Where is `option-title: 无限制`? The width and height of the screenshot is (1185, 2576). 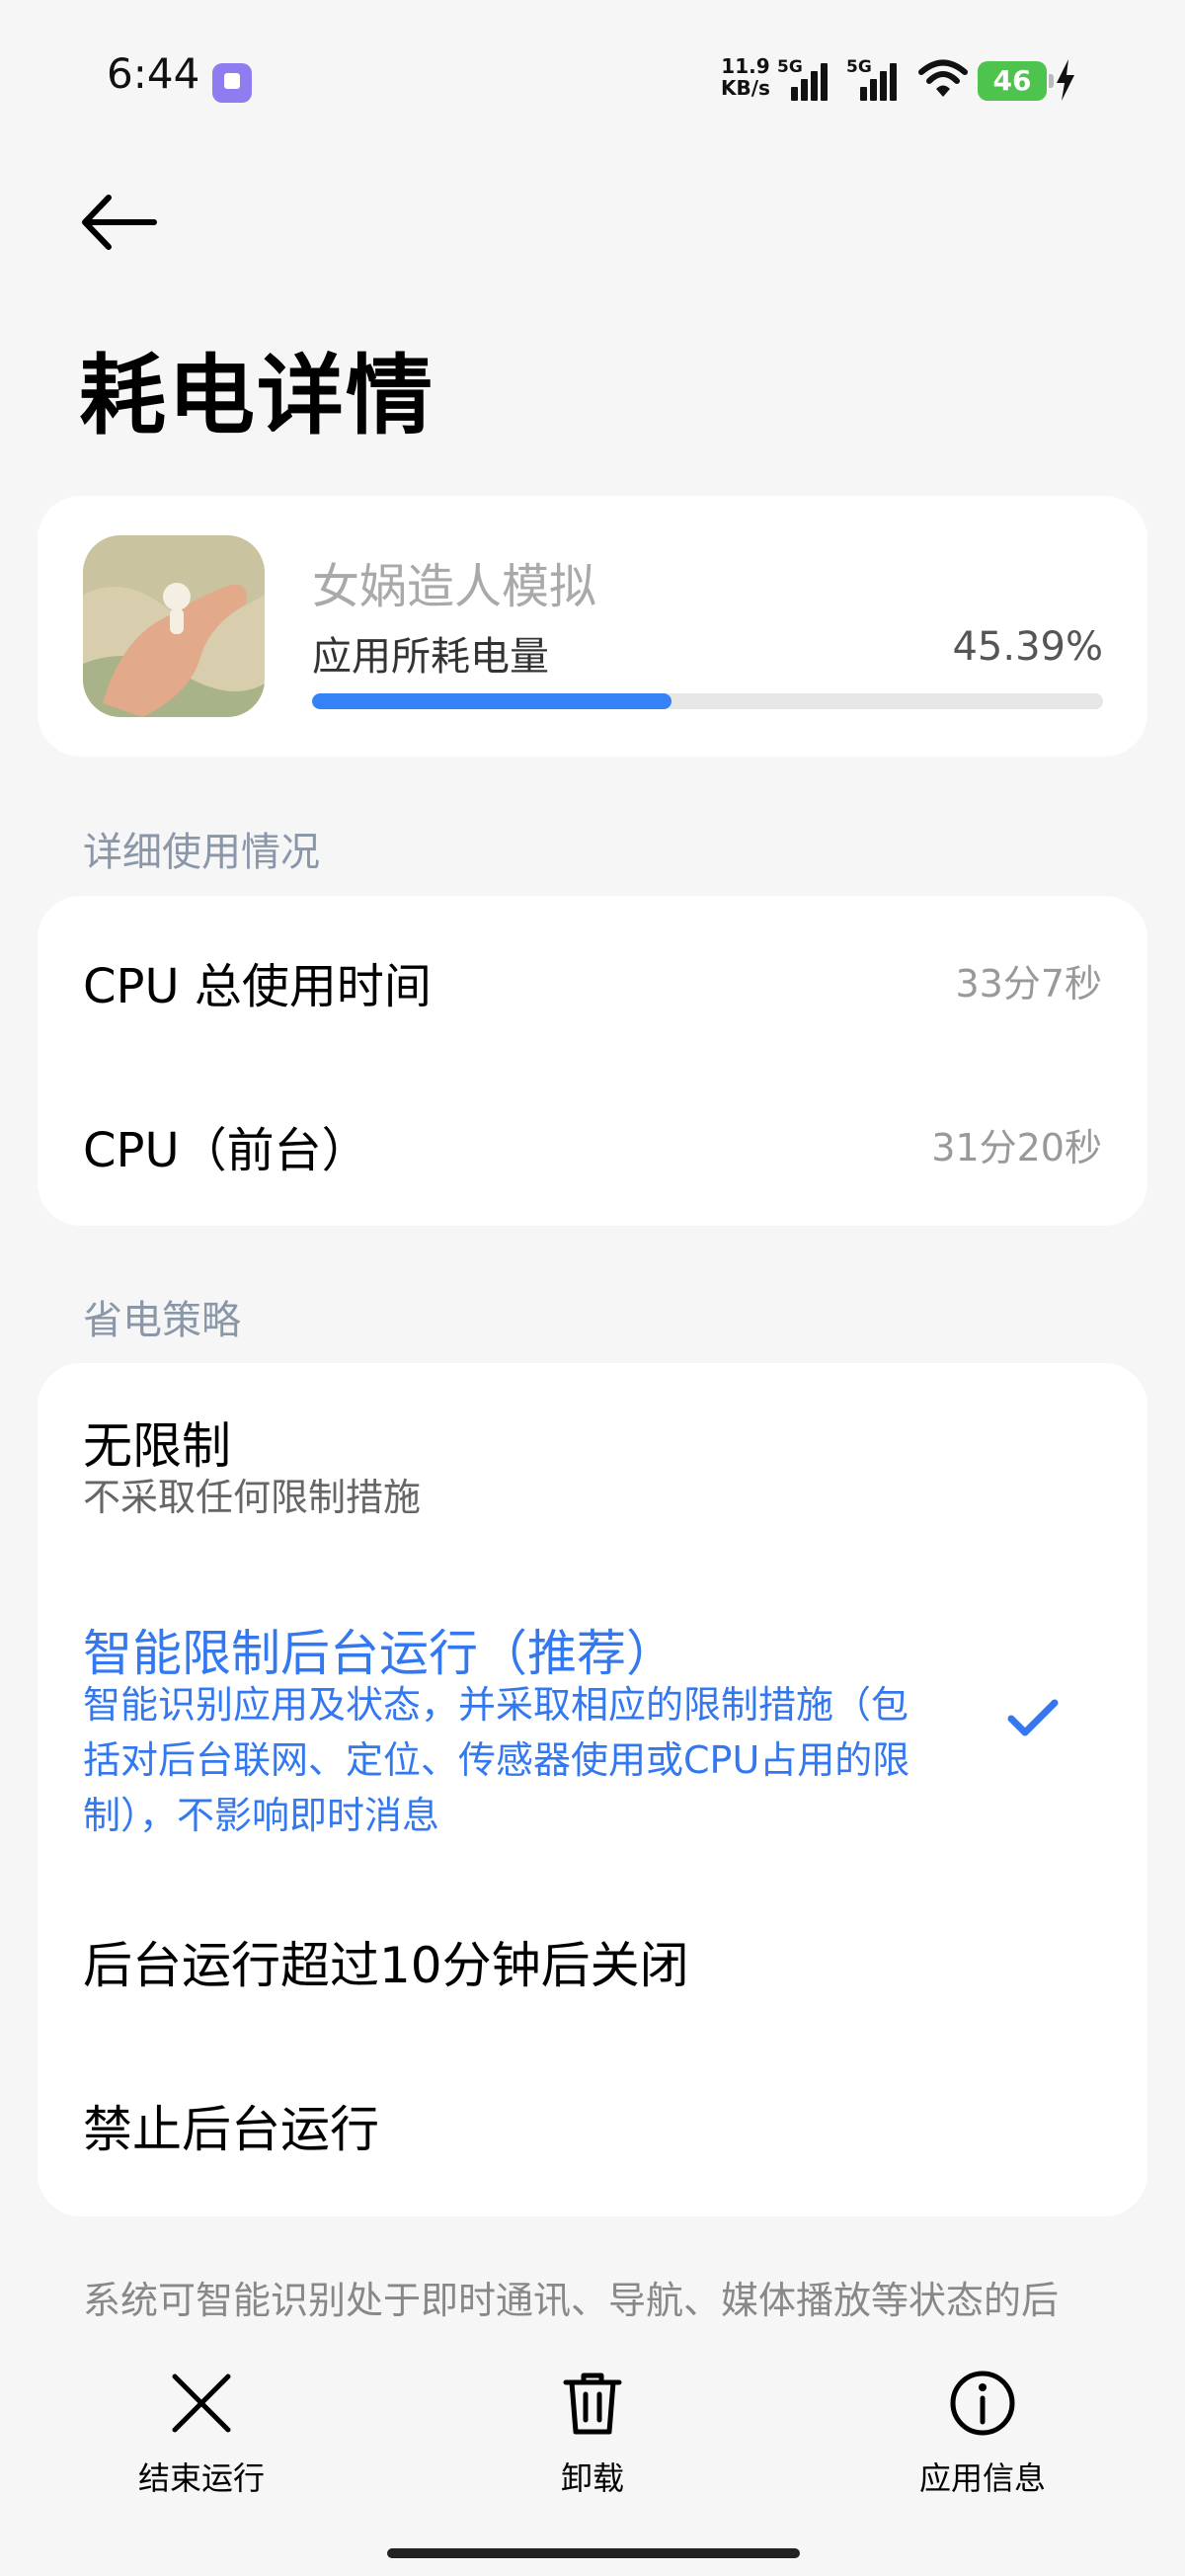 option-title: 无限制 is located at coordinates (157, 1446).